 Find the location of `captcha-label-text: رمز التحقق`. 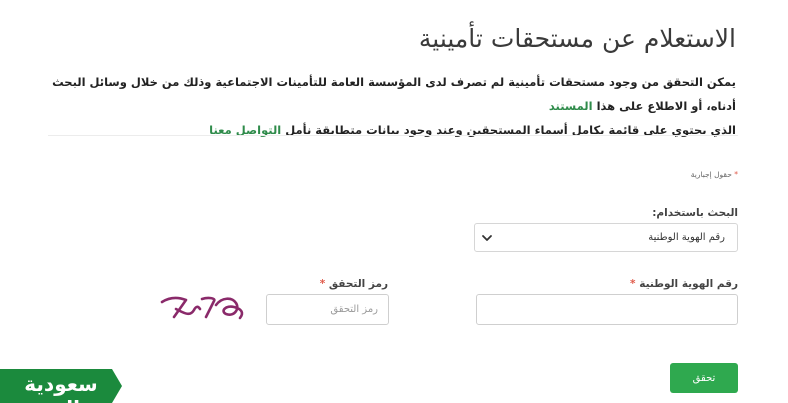

captcha-label-text: رمز التحقق is located at coordinates (358, 284).